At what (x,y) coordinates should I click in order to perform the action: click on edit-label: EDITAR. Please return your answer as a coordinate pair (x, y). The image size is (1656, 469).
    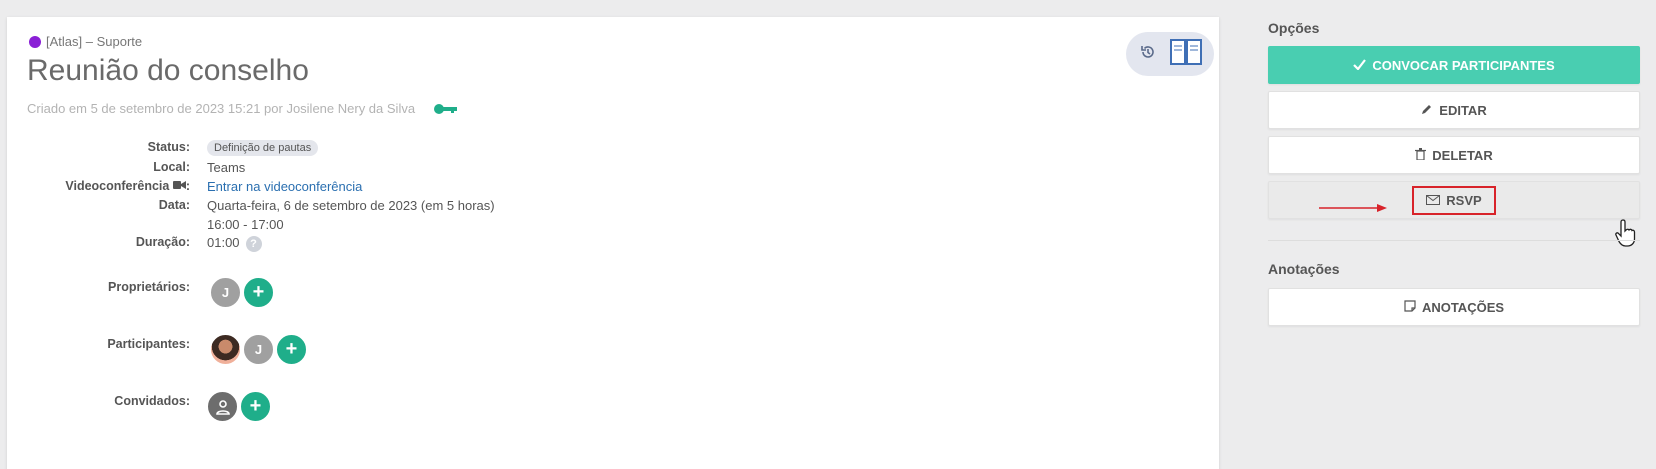
    Looking at the image, I should click on (1463, 110).